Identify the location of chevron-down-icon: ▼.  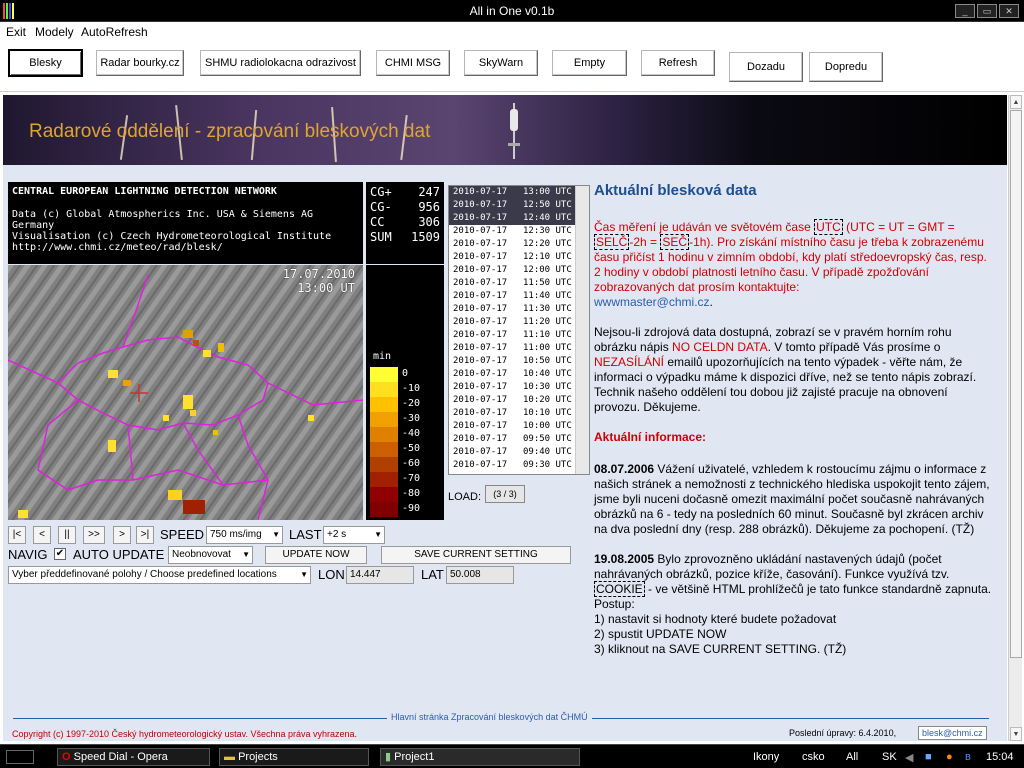
(276, 534).